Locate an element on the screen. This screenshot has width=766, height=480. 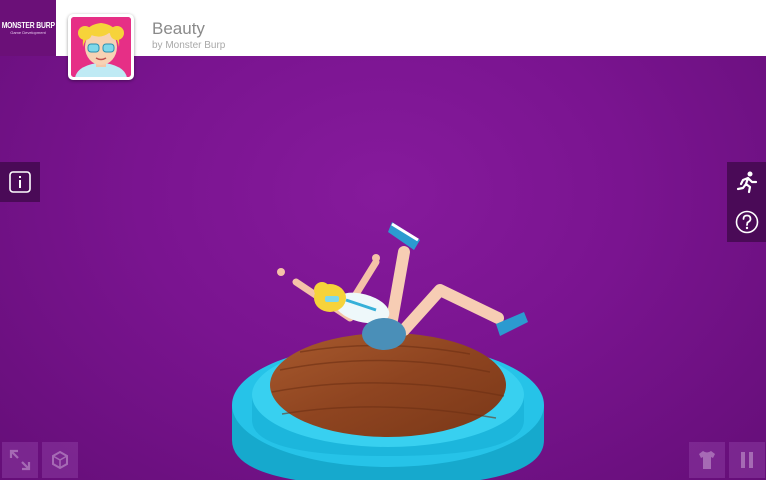
character-portrait is located at coordinates (101, 47).